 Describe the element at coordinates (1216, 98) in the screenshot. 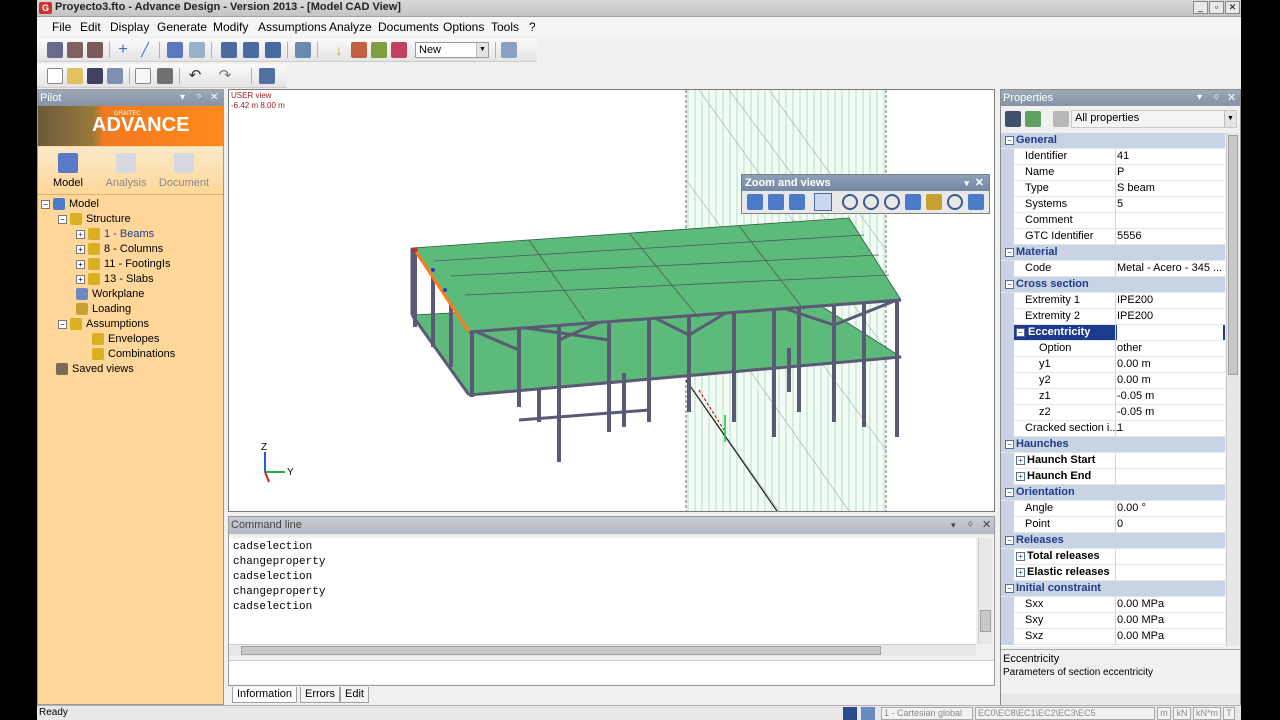

I see `props-pin-icon: ᛜ` at that location.